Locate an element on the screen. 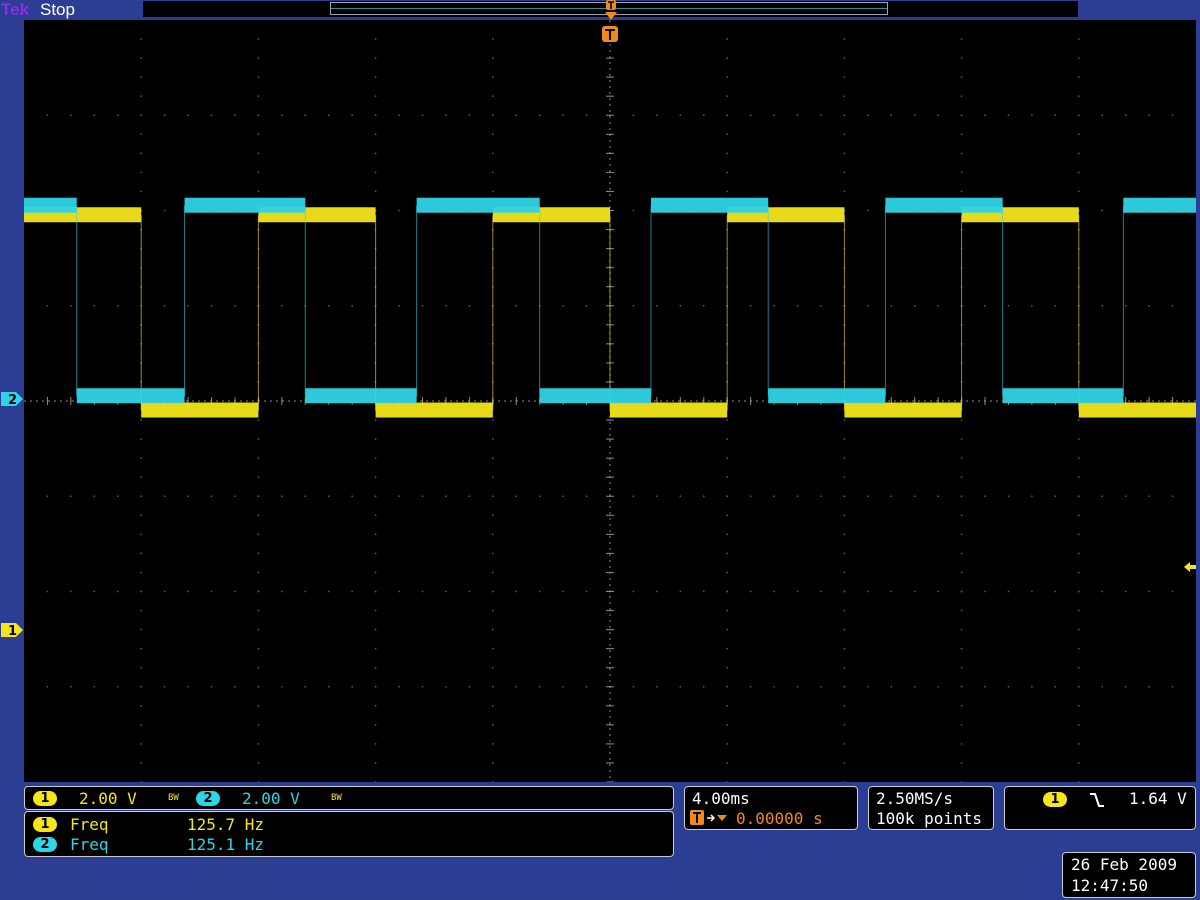 The image size is (1200, 900). meas1-value: 125.7 Hz is located at coordinates (226, 824).